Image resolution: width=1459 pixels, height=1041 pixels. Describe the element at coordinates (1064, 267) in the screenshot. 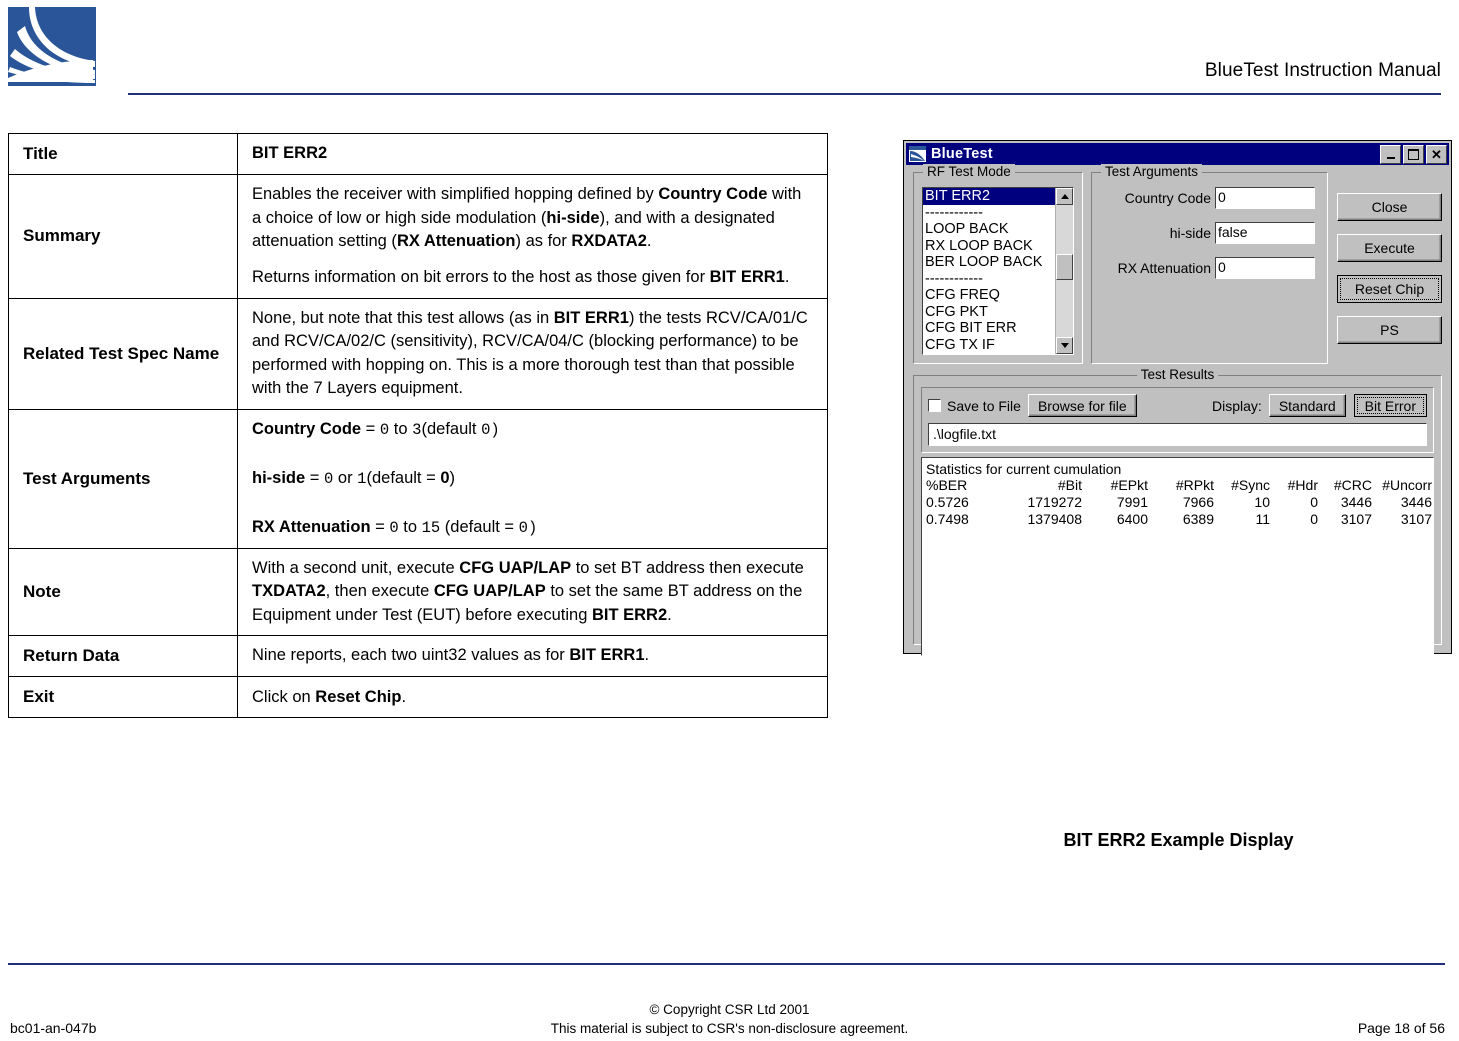

I see `scrollbar-thumb` at that location.